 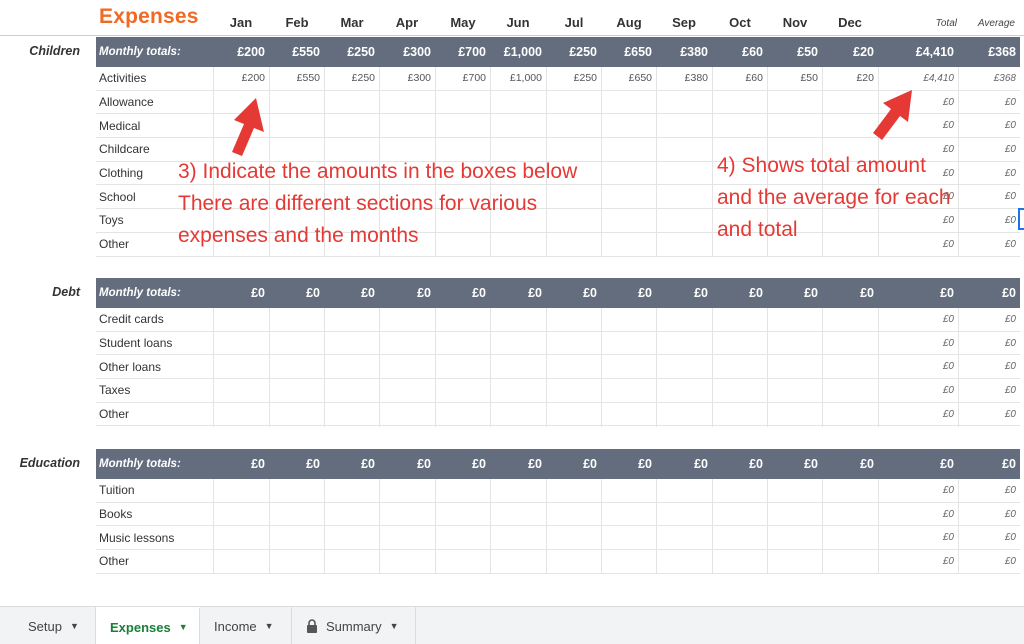 I want to click on amount-input-cell: £50, so click(x=794, y=78).